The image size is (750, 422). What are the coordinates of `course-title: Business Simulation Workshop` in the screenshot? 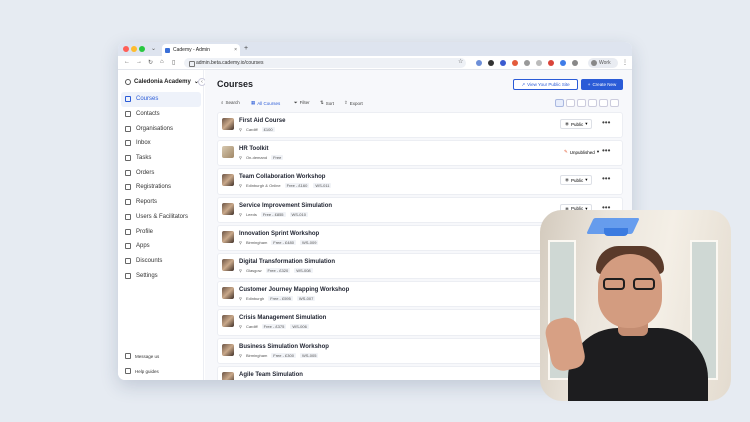 It's located at (284, 347).